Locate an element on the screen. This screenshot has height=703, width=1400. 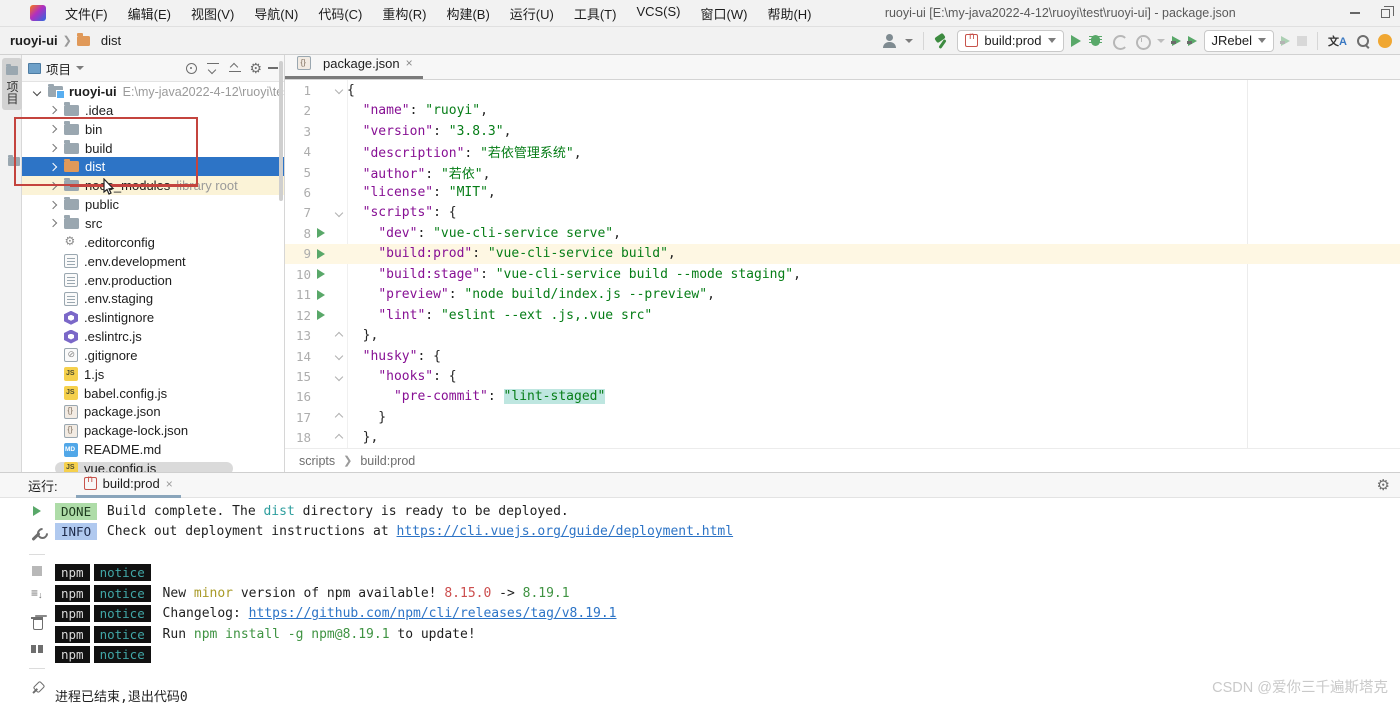
tree-item-package-json: package.json is located at coordinates (153, 411).